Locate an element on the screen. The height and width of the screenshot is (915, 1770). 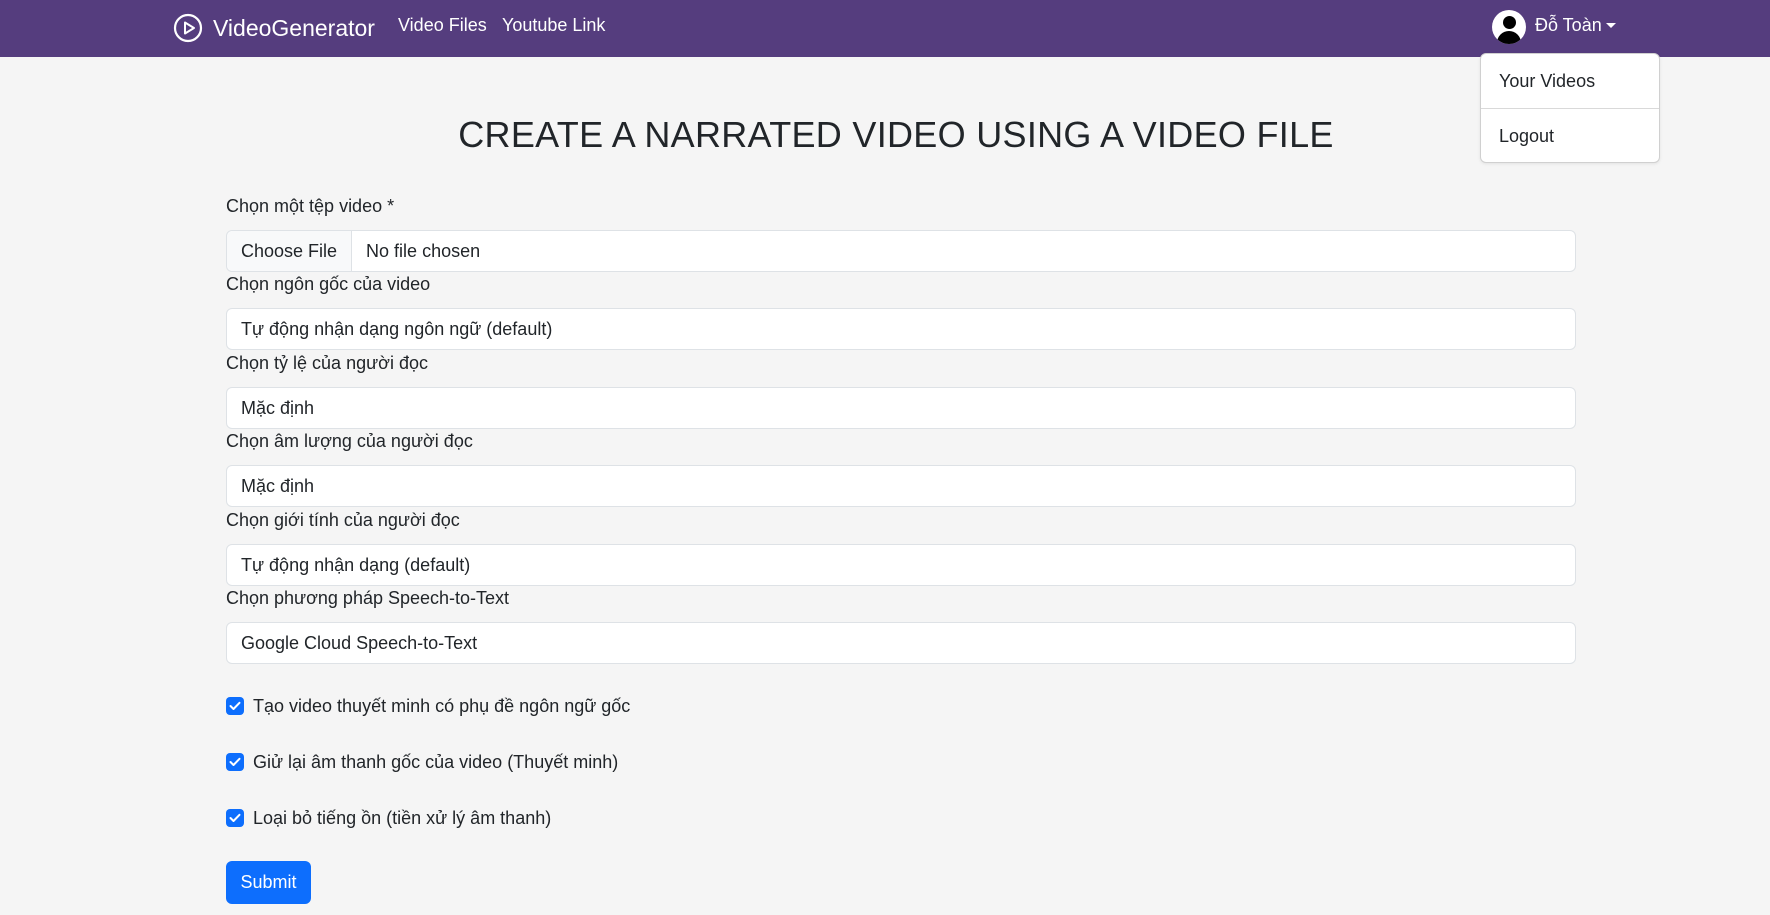
source-language-label: Chọn ngôn gốc của video is located at coordinates (328, 284).